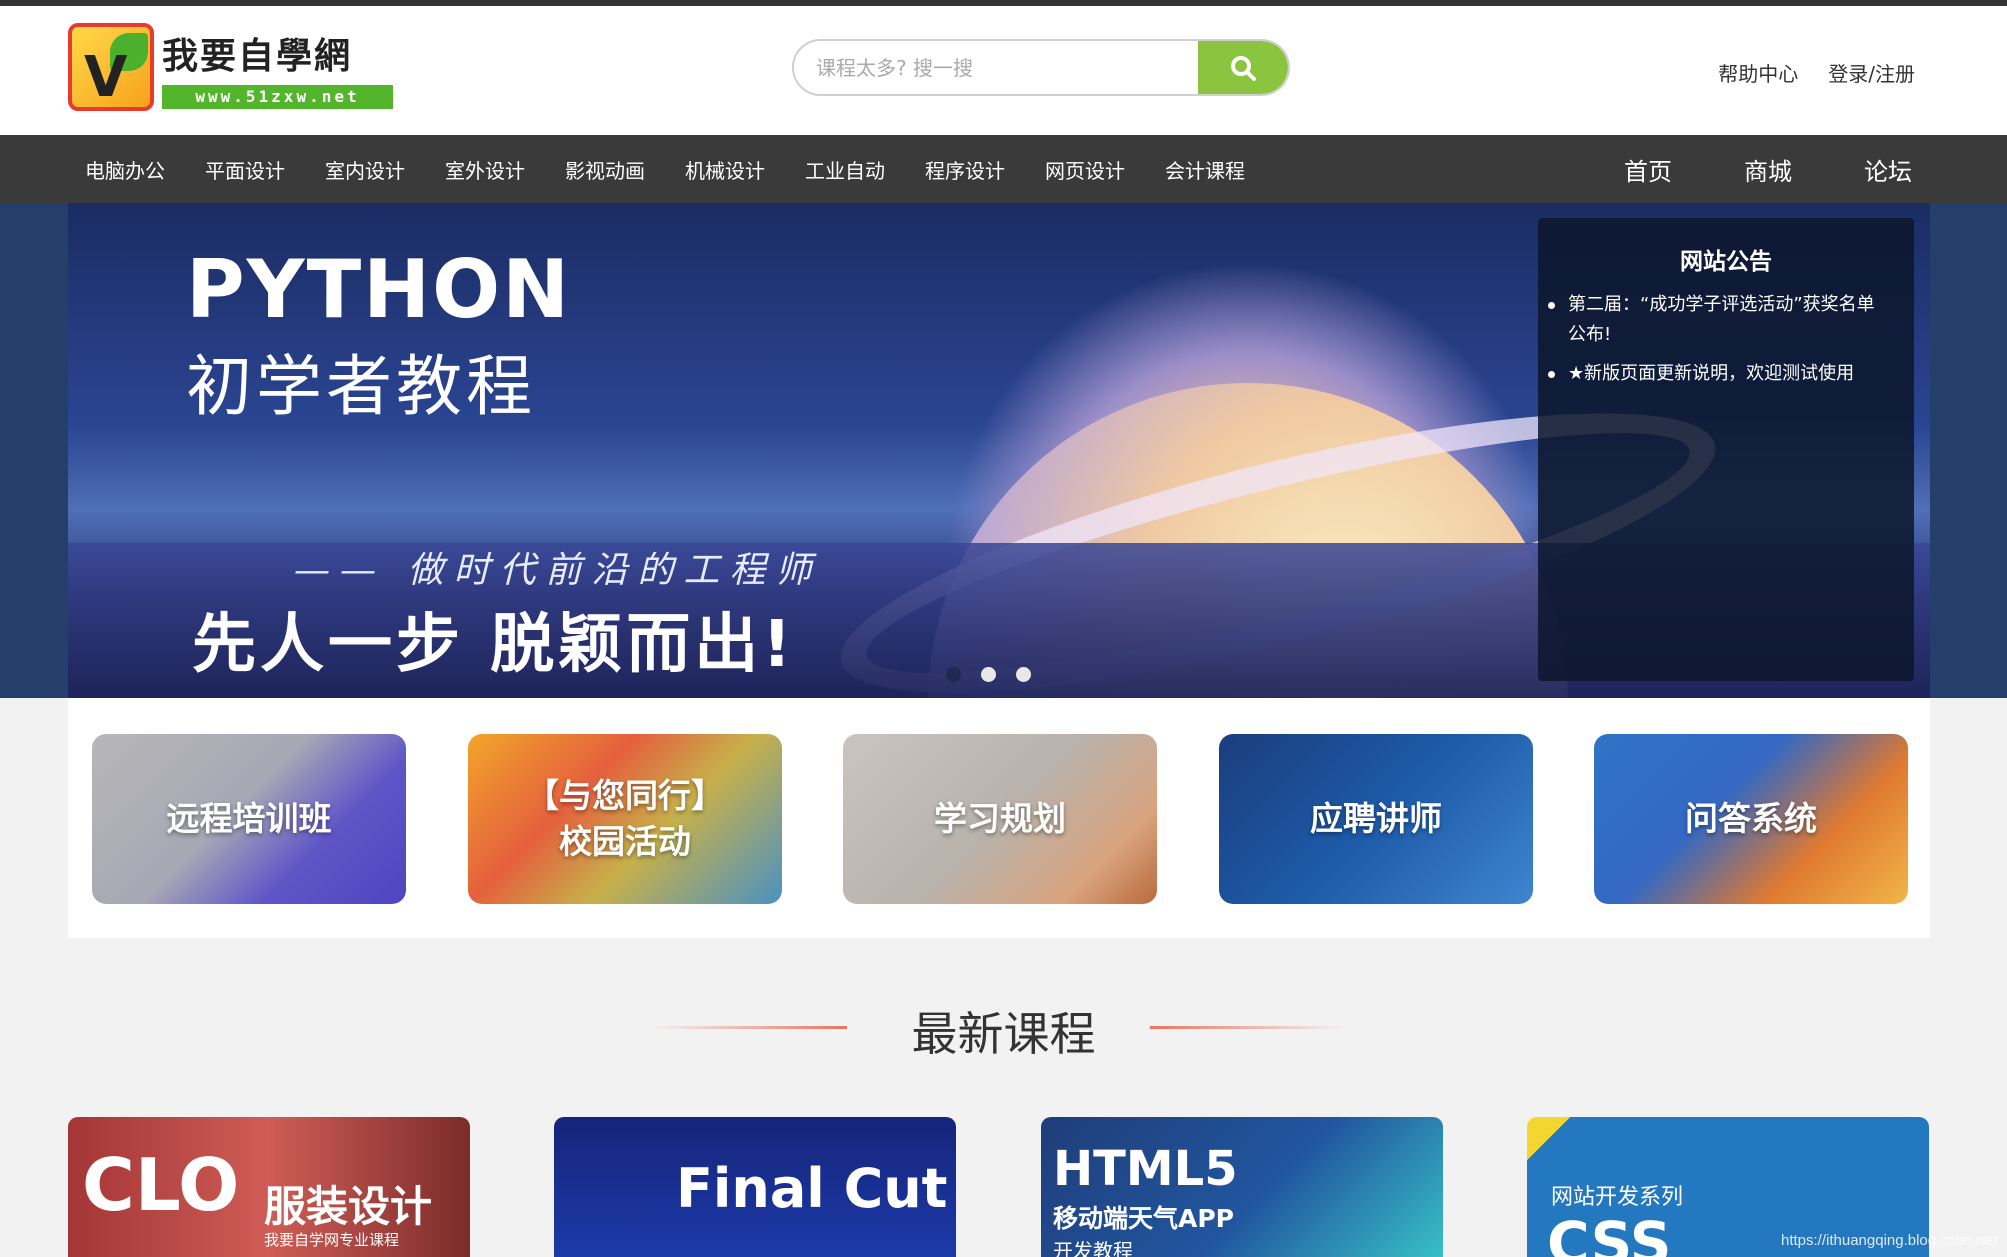  I want to click on feature-card-remote-training: 远程培训班, so click(249, 819).